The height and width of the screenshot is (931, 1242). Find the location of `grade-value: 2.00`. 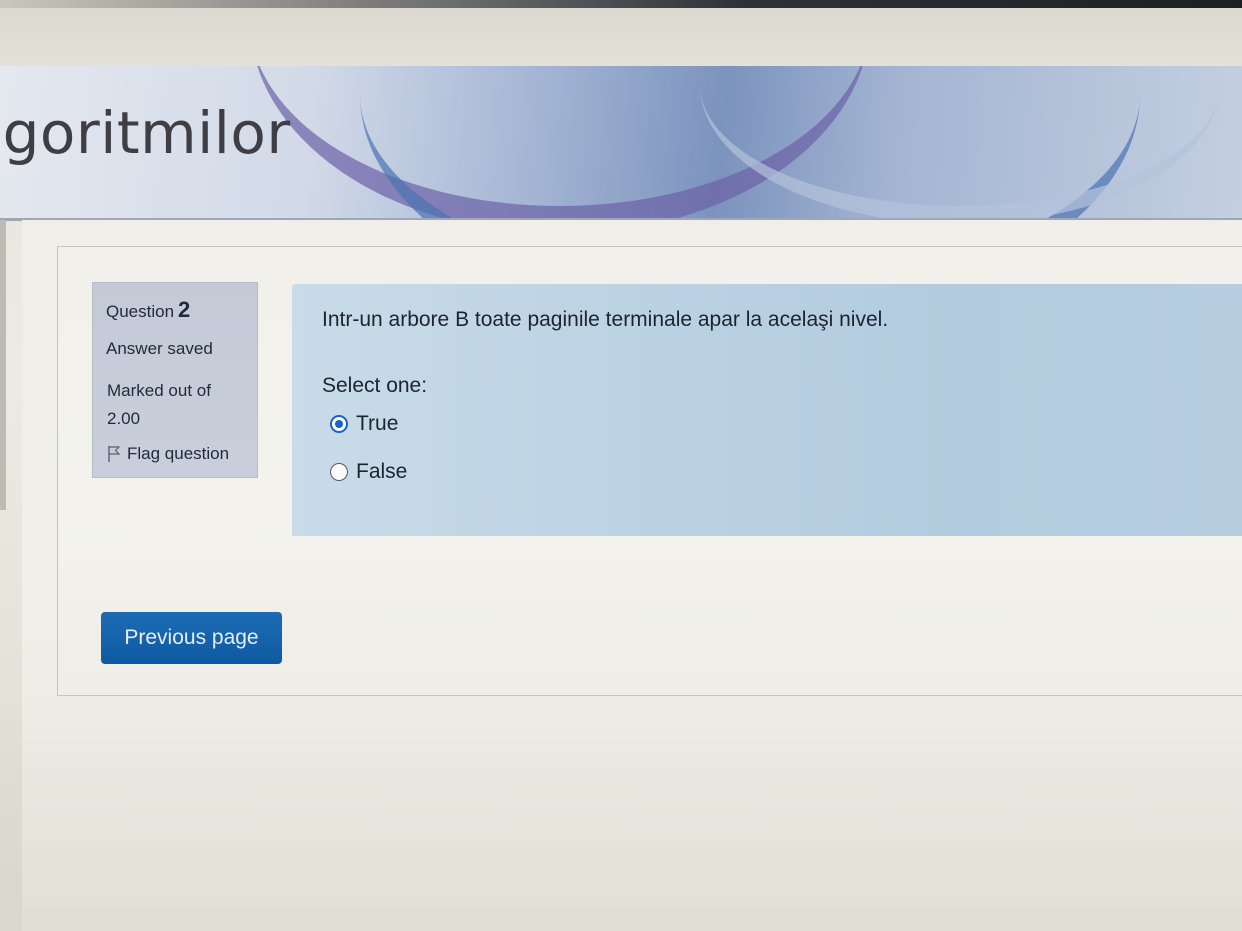

grade-value: 2.00 is located at coordinates (124, 418).